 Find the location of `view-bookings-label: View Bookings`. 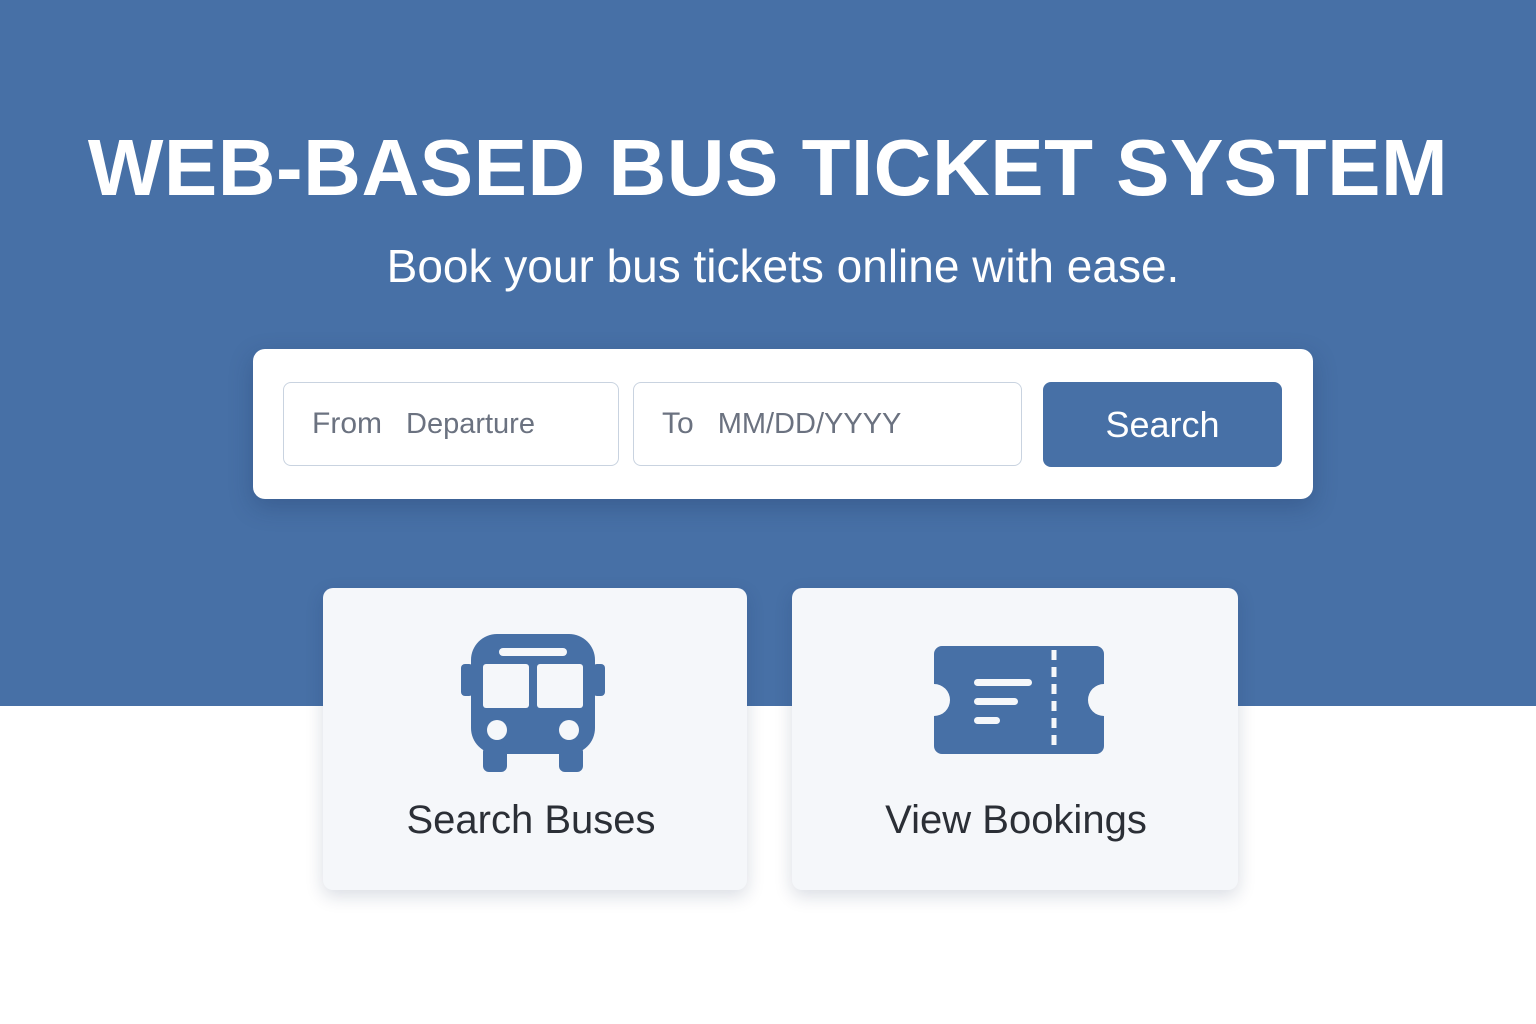

view-bookings-label: View Bookings is located at coordinates (1016, 820).